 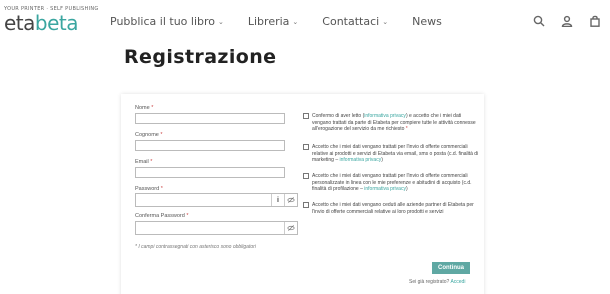 I want to click on continua-button: Continua, so click(x=451, y=268).